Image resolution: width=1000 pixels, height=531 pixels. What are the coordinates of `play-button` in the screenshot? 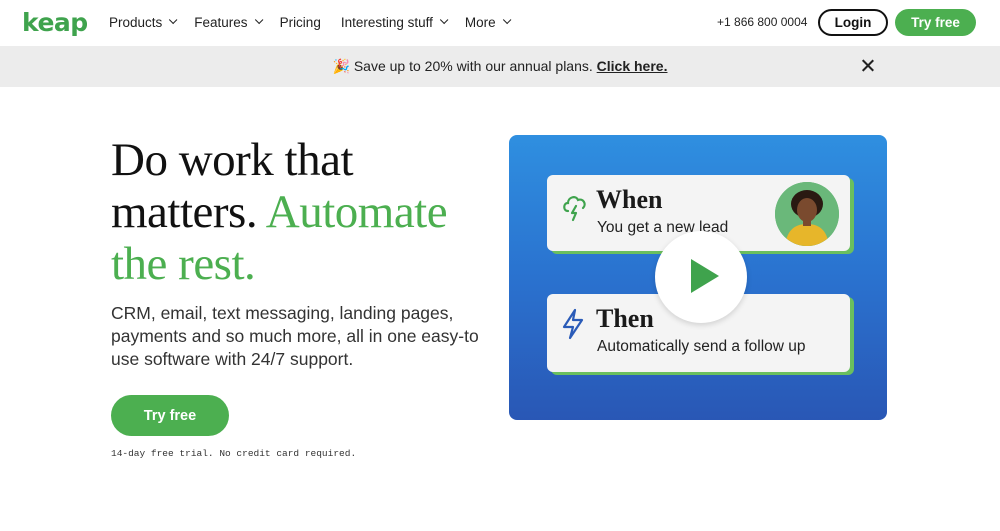 It's located at (701, 277).